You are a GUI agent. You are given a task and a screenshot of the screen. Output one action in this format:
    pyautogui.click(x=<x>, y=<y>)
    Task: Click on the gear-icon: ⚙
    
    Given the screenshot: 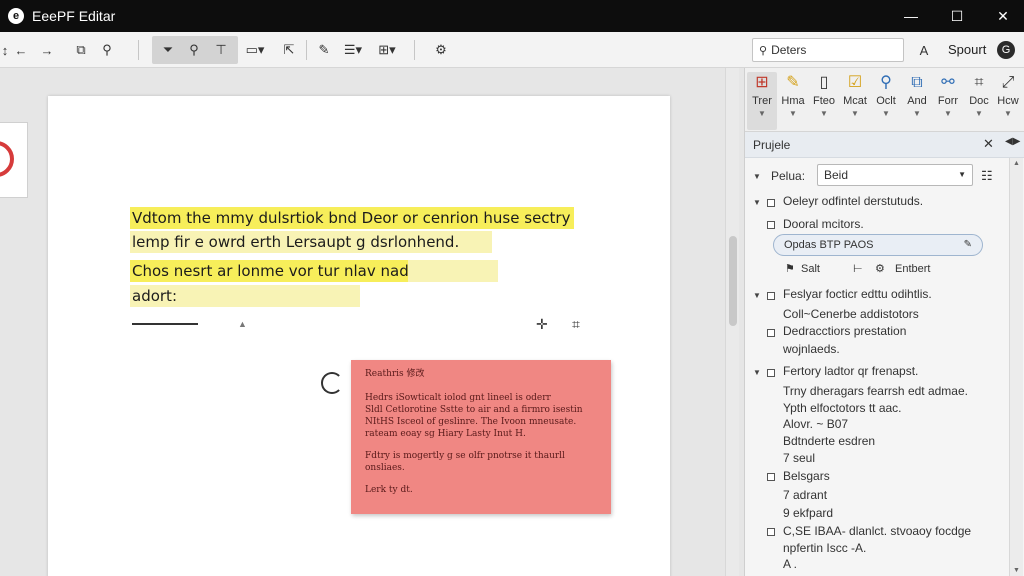 What is the action you would take?
    pyautogui.click(x=880, y=269)
    